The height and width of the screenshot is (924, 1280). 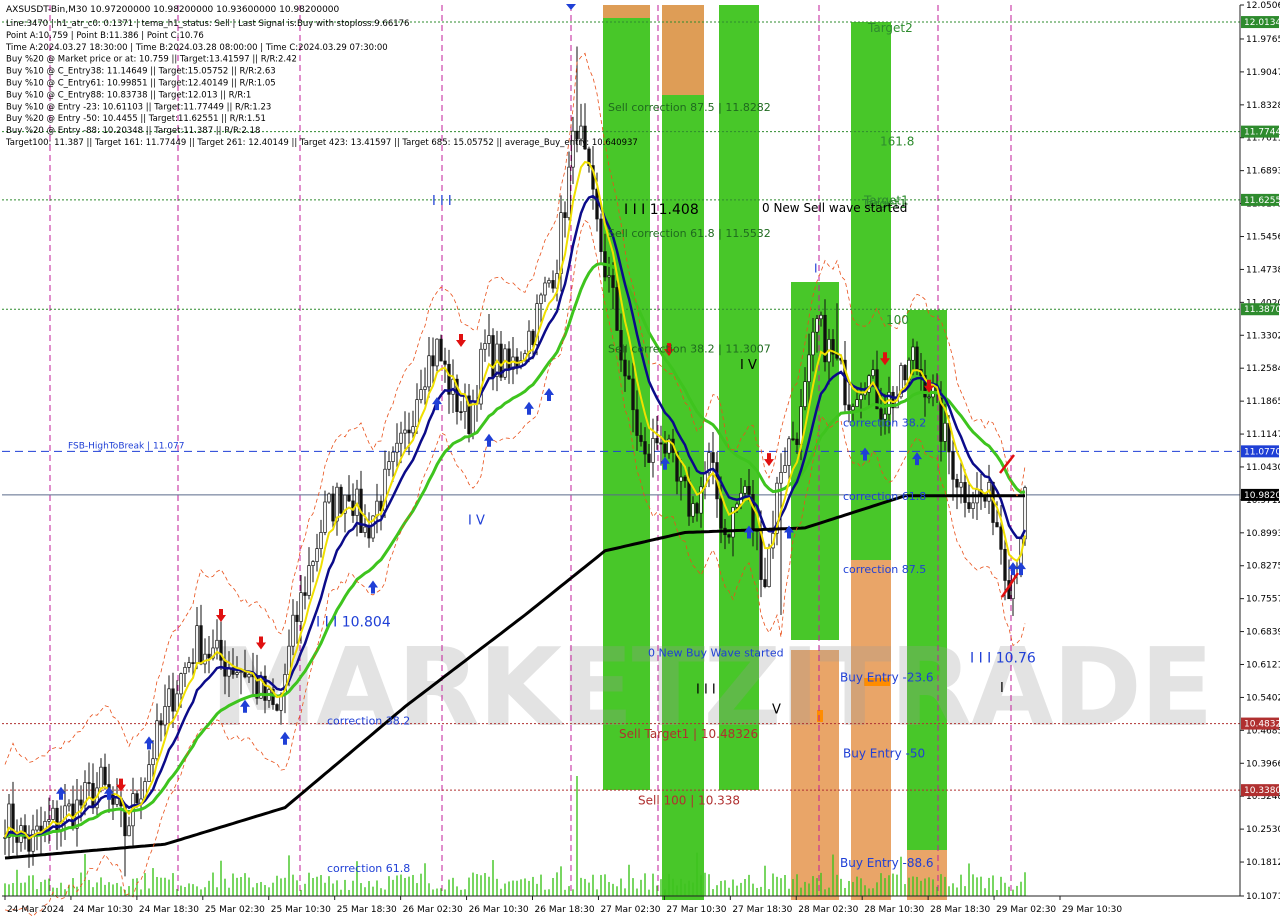 I want to click on price-level-tag-label: 11.7744, so click(x=1262, y=133).